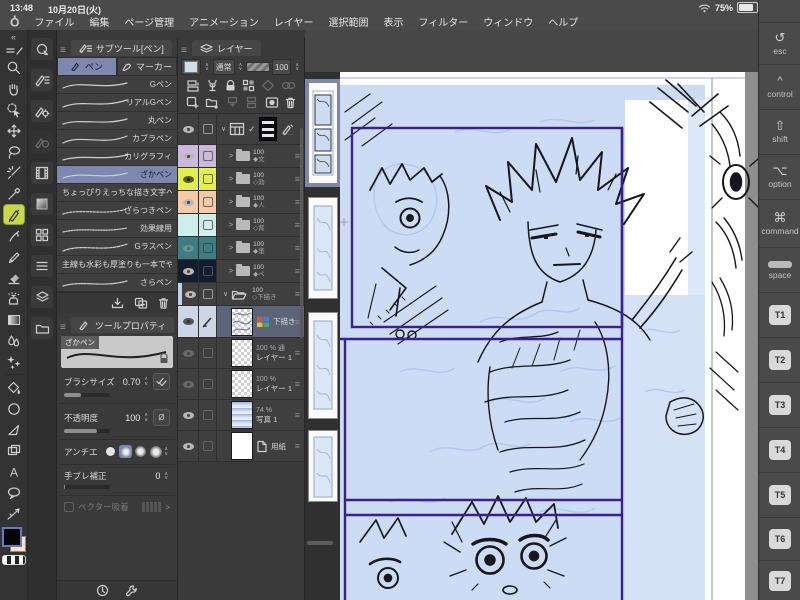 The height and width of the screenshot is (600, 800). Describe the element at coordinates (779, 269) in the screenshot. I see `key-space: space` at that location.